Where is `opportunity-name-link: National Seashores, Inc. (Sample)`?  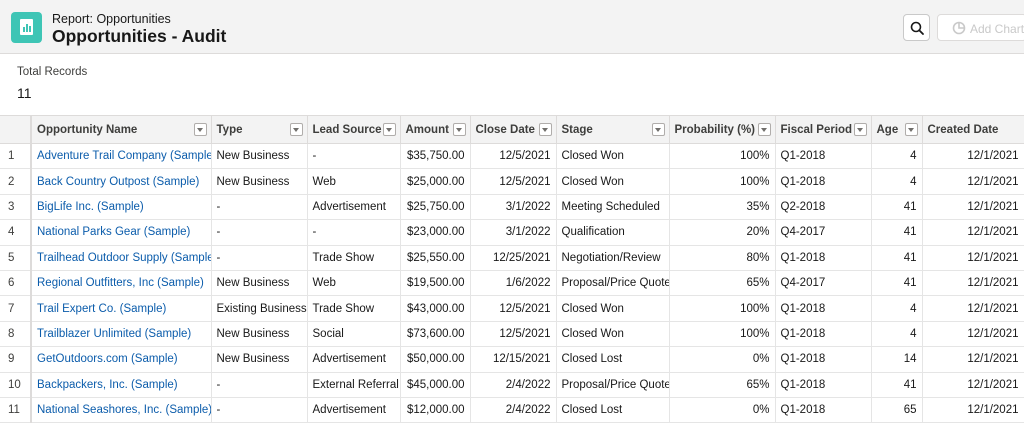 opportunity-name-link: National Seashores, Inc. (Sample) is located at coordinates (121, 410).